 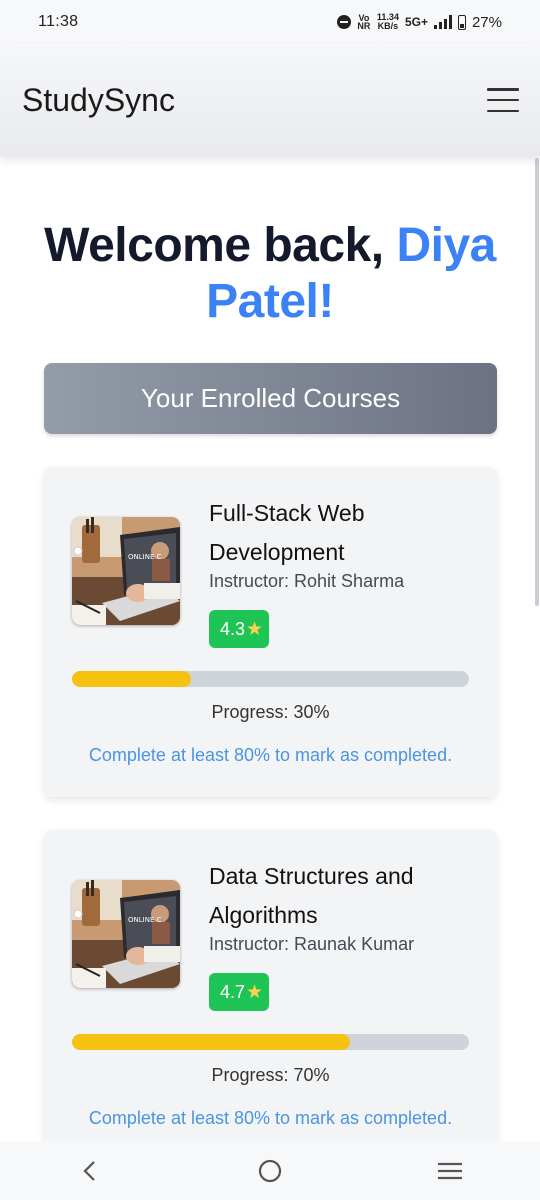 I want to click on status-bar: 11:38 Vo NR 11.34 KB/s 5G+ 27%, so click(x=270, y=22).